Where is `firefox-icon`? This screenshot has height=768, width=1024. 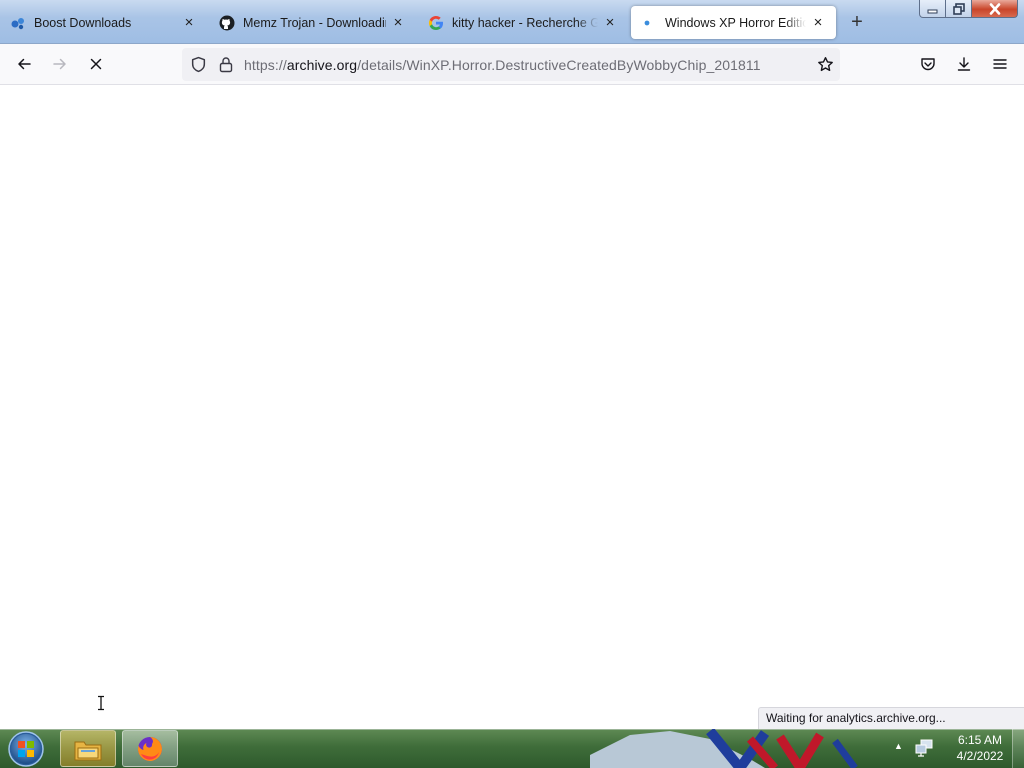 firefox-icon is located at coordinates (149, 748).